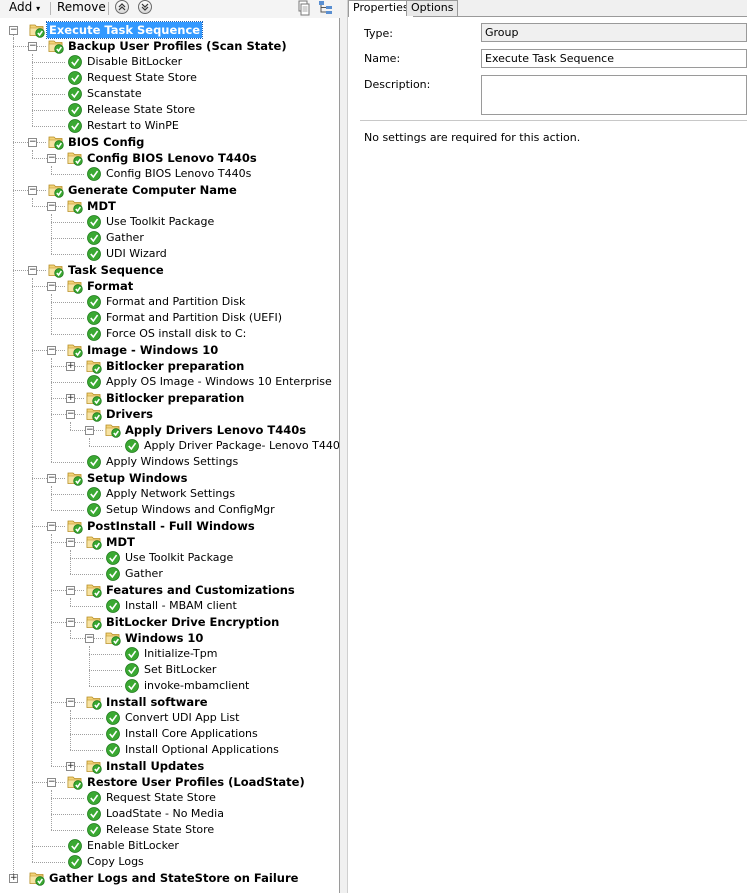 The height and width of the screenshot is (893, 747). What do you see at coordinates (182, 717) in the screenshot?
I see `tree-item-label: Convert UDI App List` at bounding box center [182, 717].